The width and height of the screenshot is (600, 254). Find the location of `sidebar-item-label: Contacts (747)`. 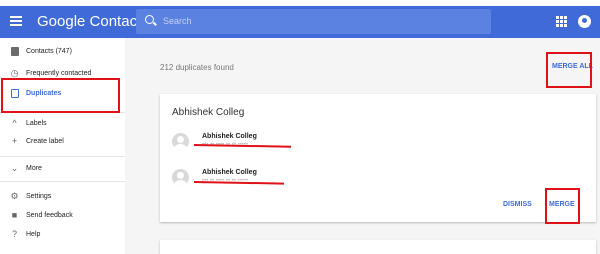

sidebar-item-label: Contacts (747) is located at coordinates (49, 51).